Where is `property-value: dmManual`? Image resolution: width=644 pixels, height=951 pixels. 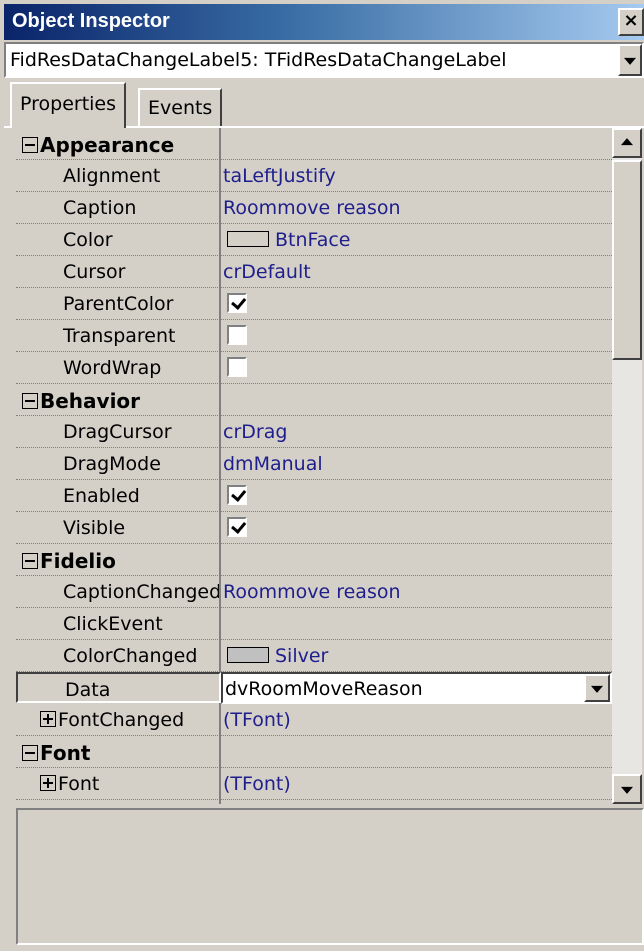 property-value: dmManual is located at coordinates (417, 463).